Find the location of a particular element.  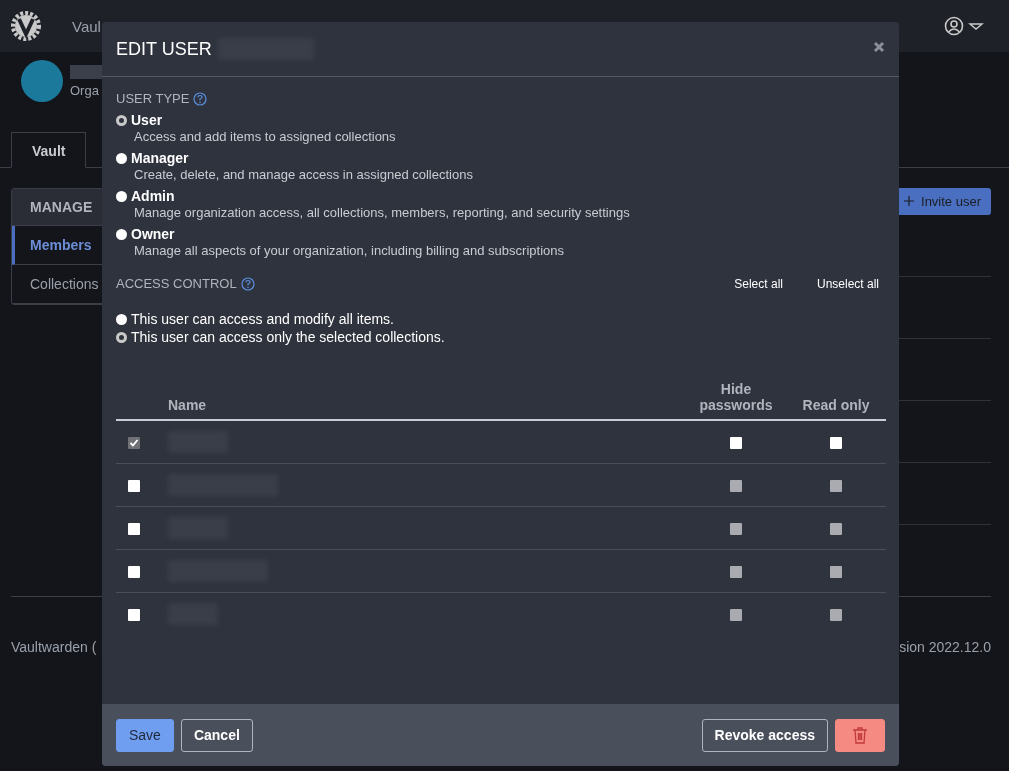

option-description: Access and add items to assigned collections is located at coordinates (265, 136).